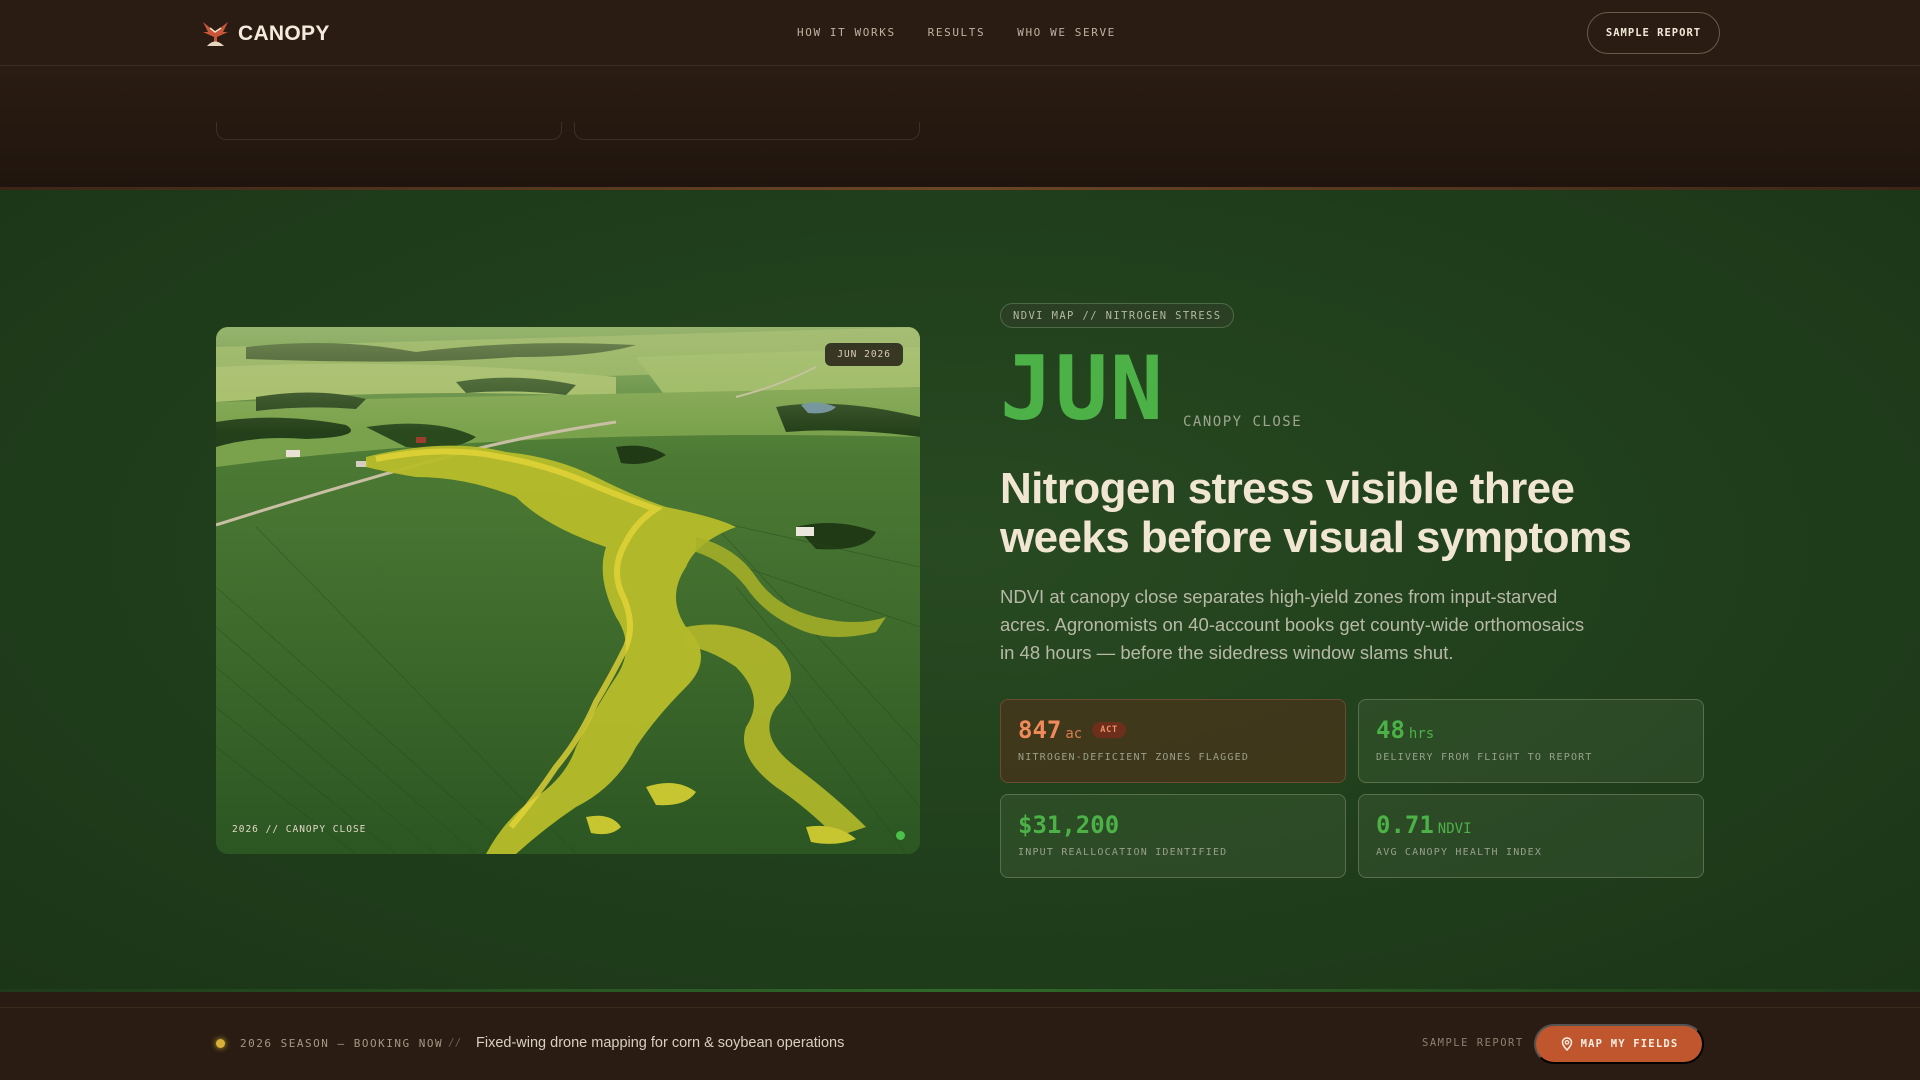 The width and height of the screenshot is (1920, 1080). I want to click on stat-value: 48, so click(1390, 730).